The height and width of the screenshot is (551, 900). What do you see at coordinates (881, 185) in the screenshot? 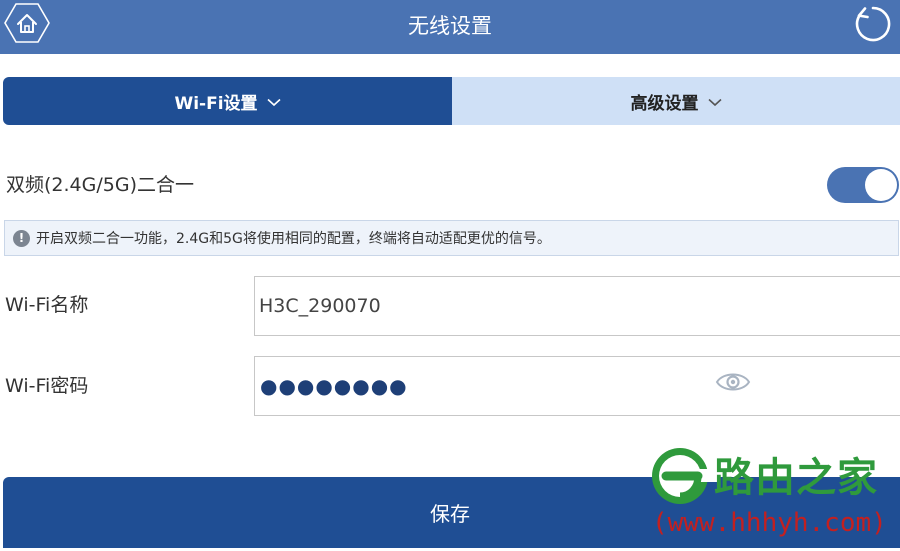
I see `toggle-knob` at bounding box center [881, 185].